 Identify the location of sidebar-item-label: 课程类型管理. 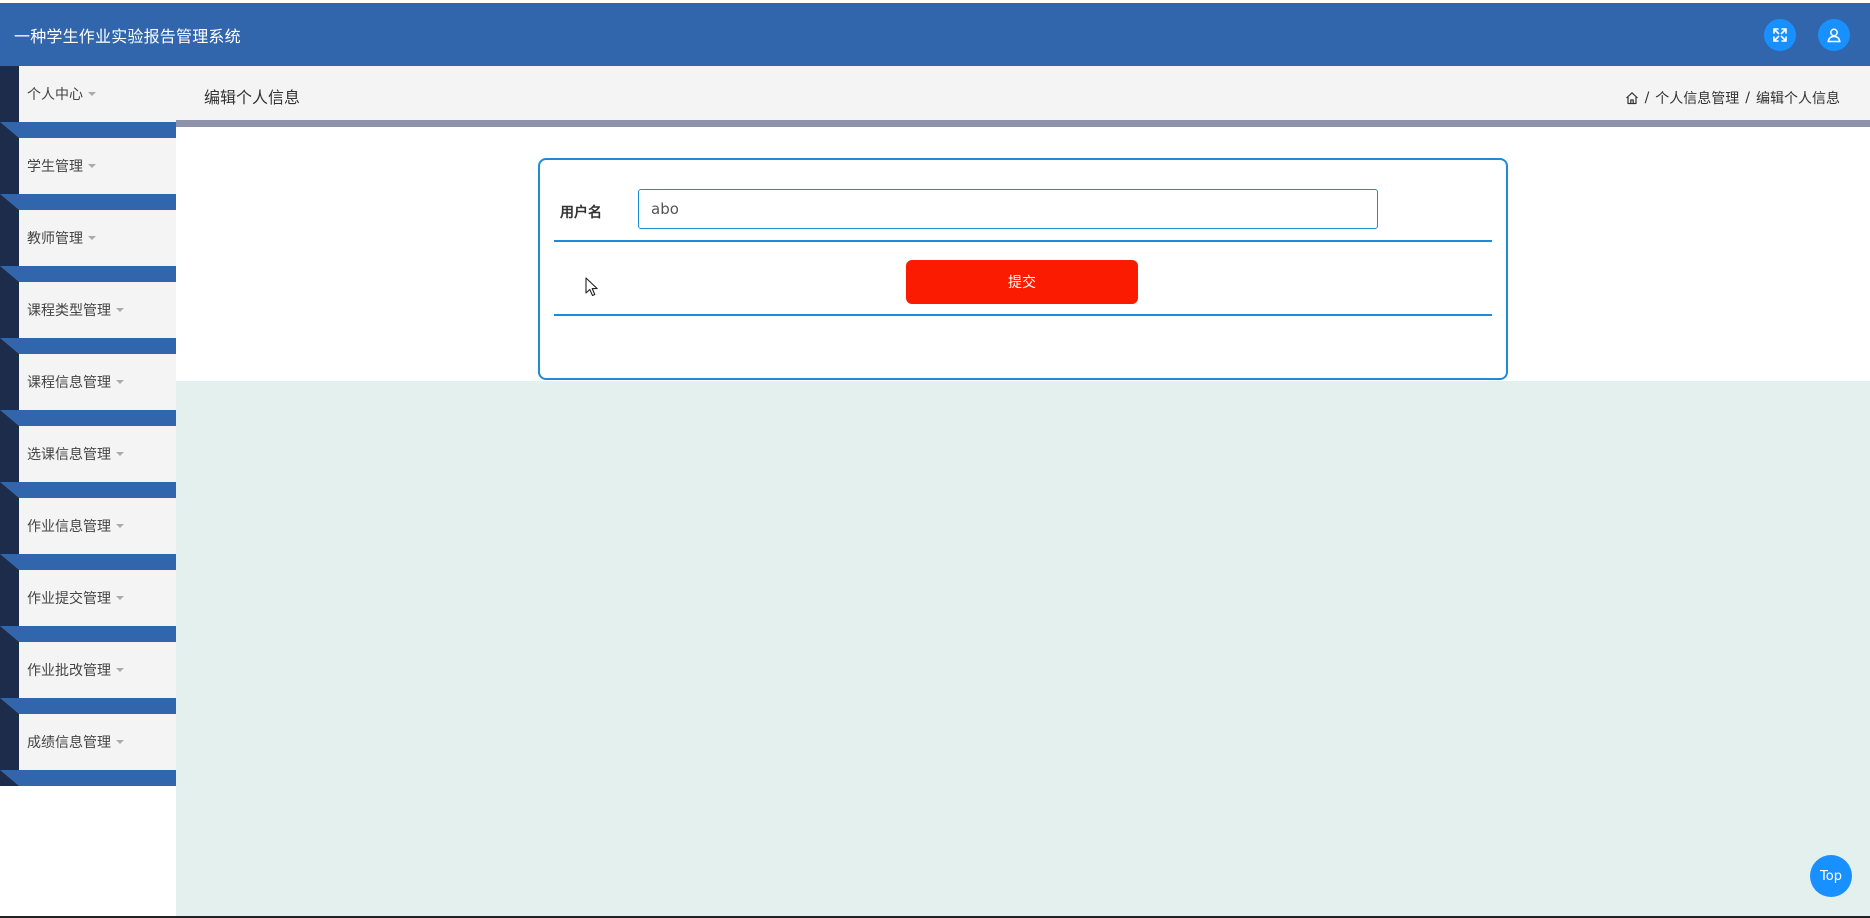
(69, 311).